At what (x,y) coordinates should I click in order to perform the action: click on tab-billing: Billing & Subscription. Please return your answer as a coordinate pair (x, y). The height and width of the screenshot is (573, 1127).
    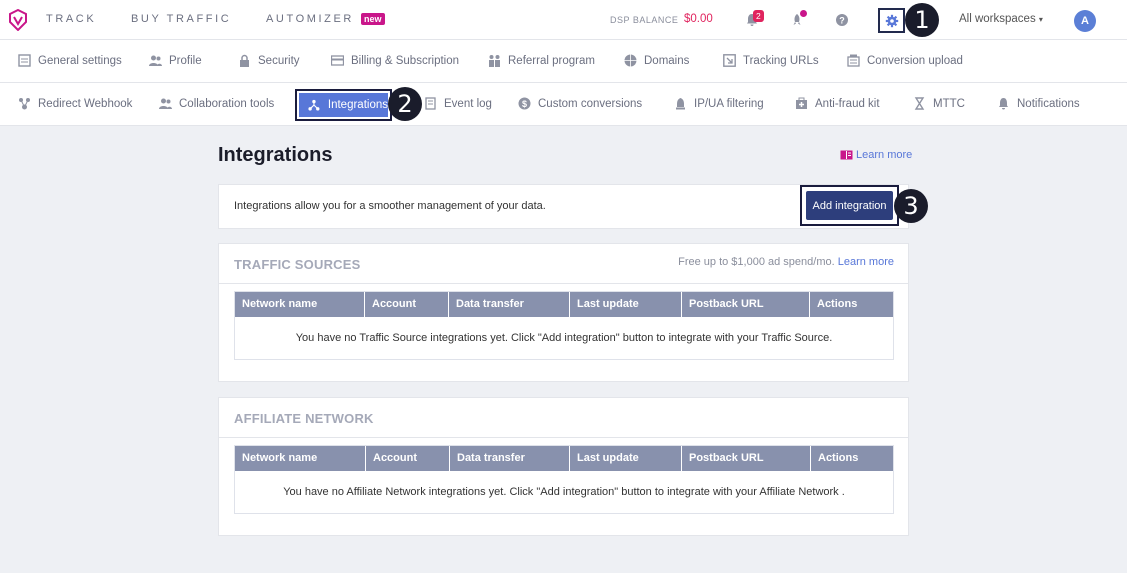
    Looking at the image, I should click on (395, 60).